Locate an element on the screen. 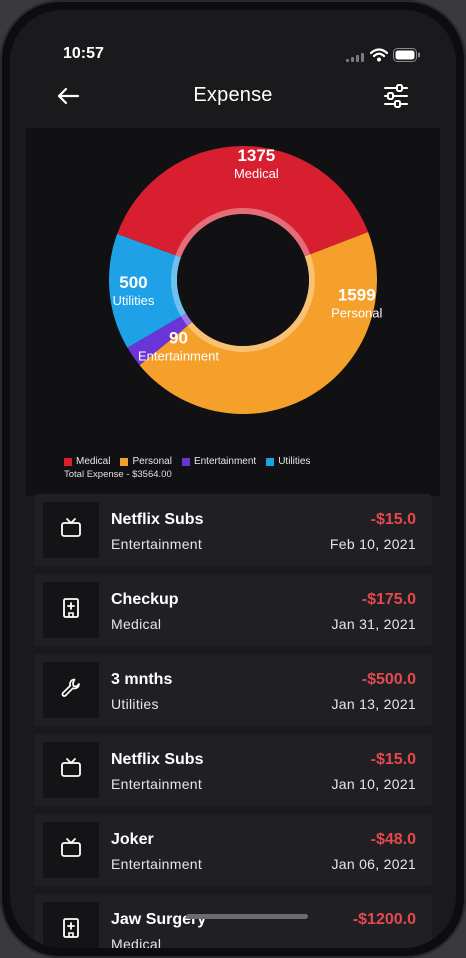 This screenshot has height=958, width=466. transaction-amount: -$175.0 is located at coordinates (388, 599).